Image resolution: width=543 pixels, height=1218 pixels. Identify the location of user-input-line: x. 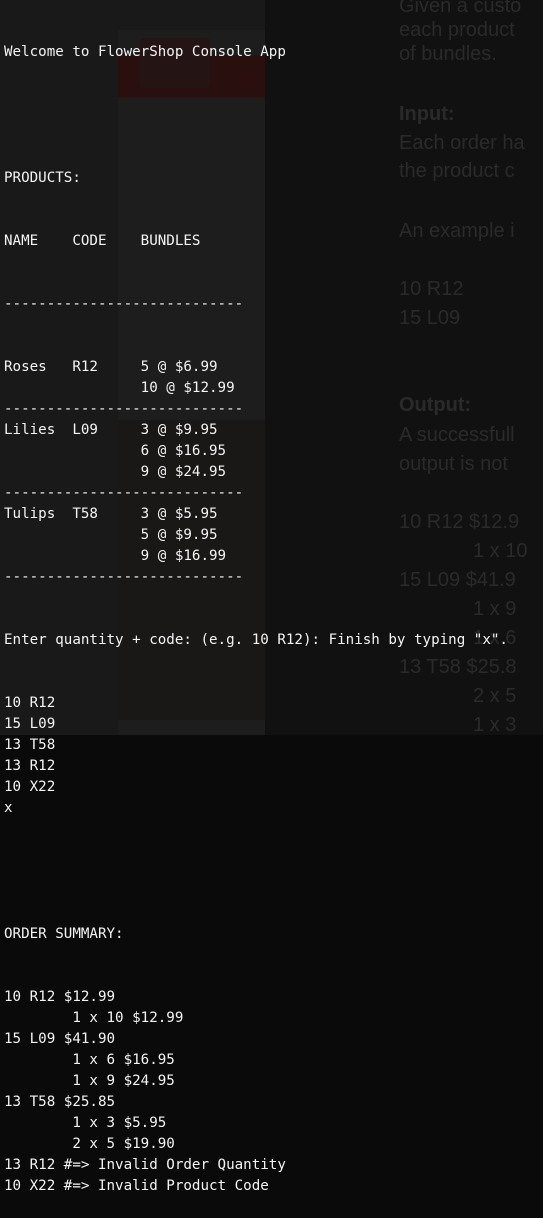
(8, 808).